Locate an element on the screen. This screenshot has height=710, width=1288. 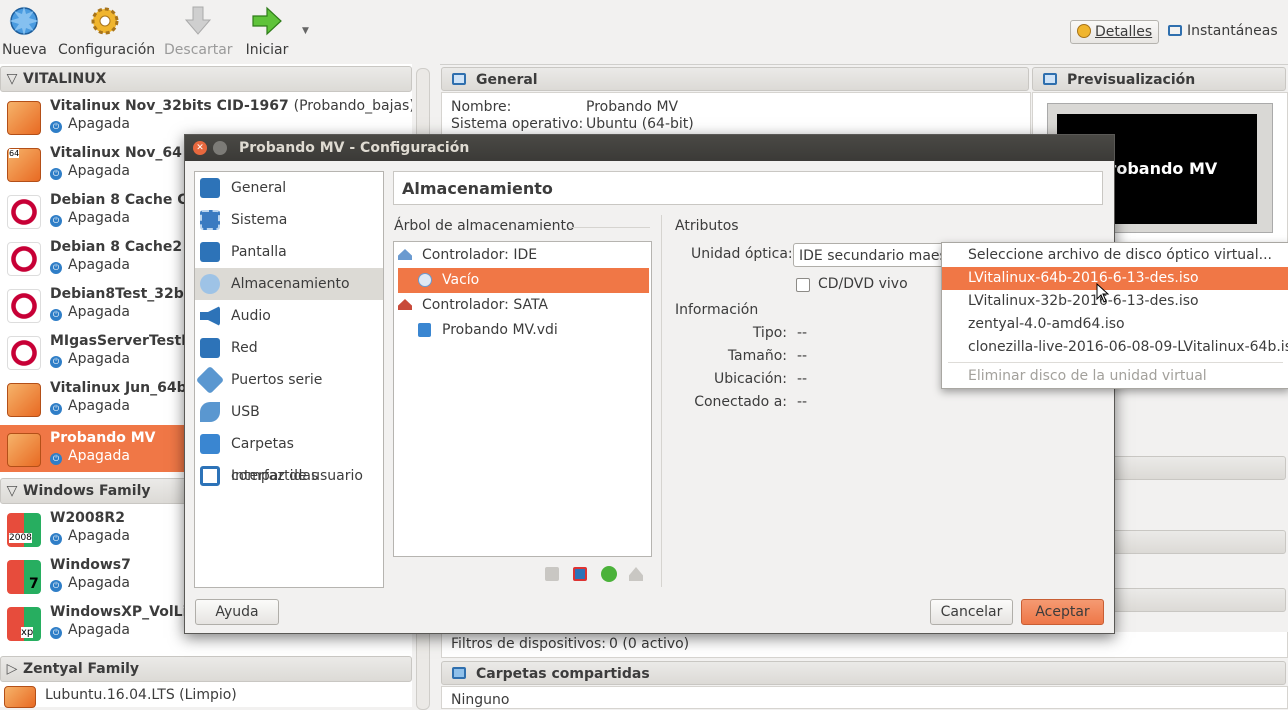
sidebar-item-ui: Interfaz de usuario is located at coordinates (289, 476).